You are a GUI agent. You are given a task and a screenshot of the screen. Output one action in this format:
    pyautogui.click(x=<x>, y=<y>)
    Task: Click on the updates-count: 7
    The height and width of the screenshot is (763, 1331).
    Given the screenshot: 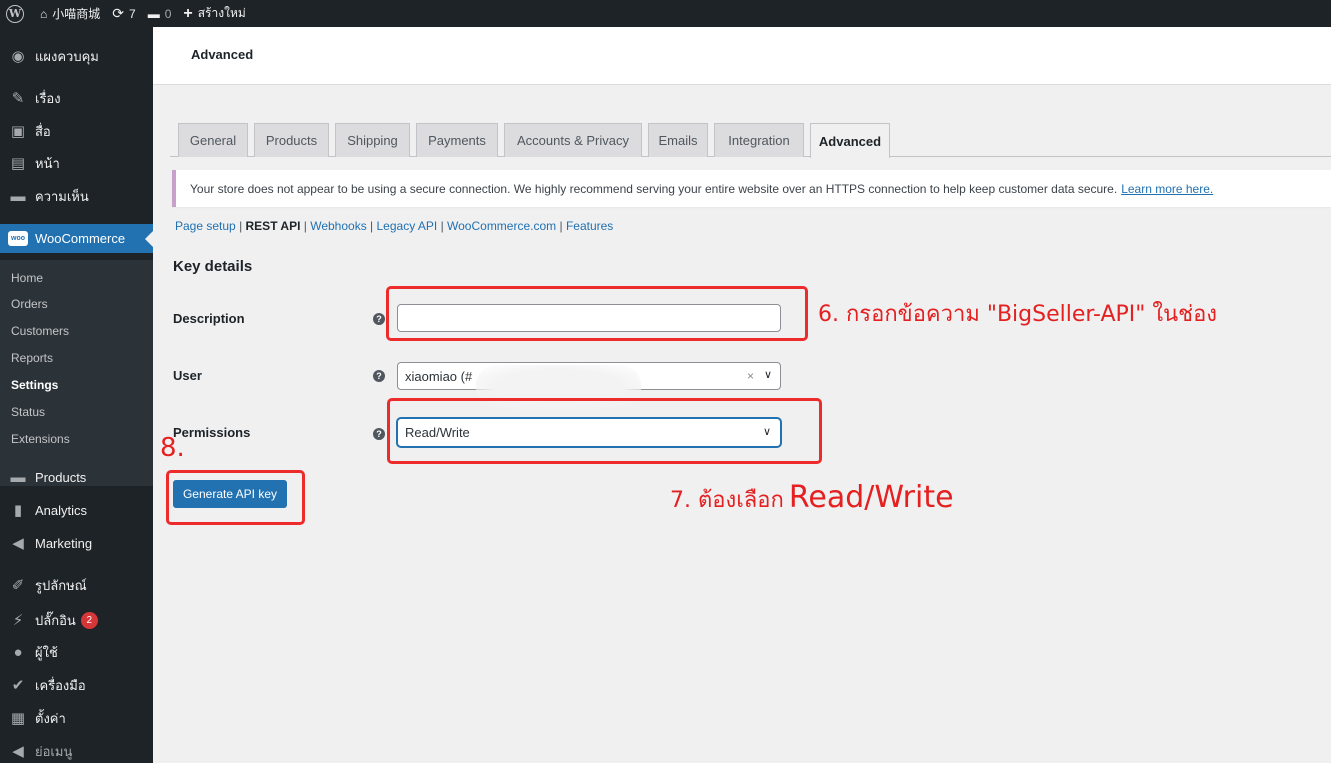 What is the action you would take?
    pyautogui.click(x=132, y=13)
    